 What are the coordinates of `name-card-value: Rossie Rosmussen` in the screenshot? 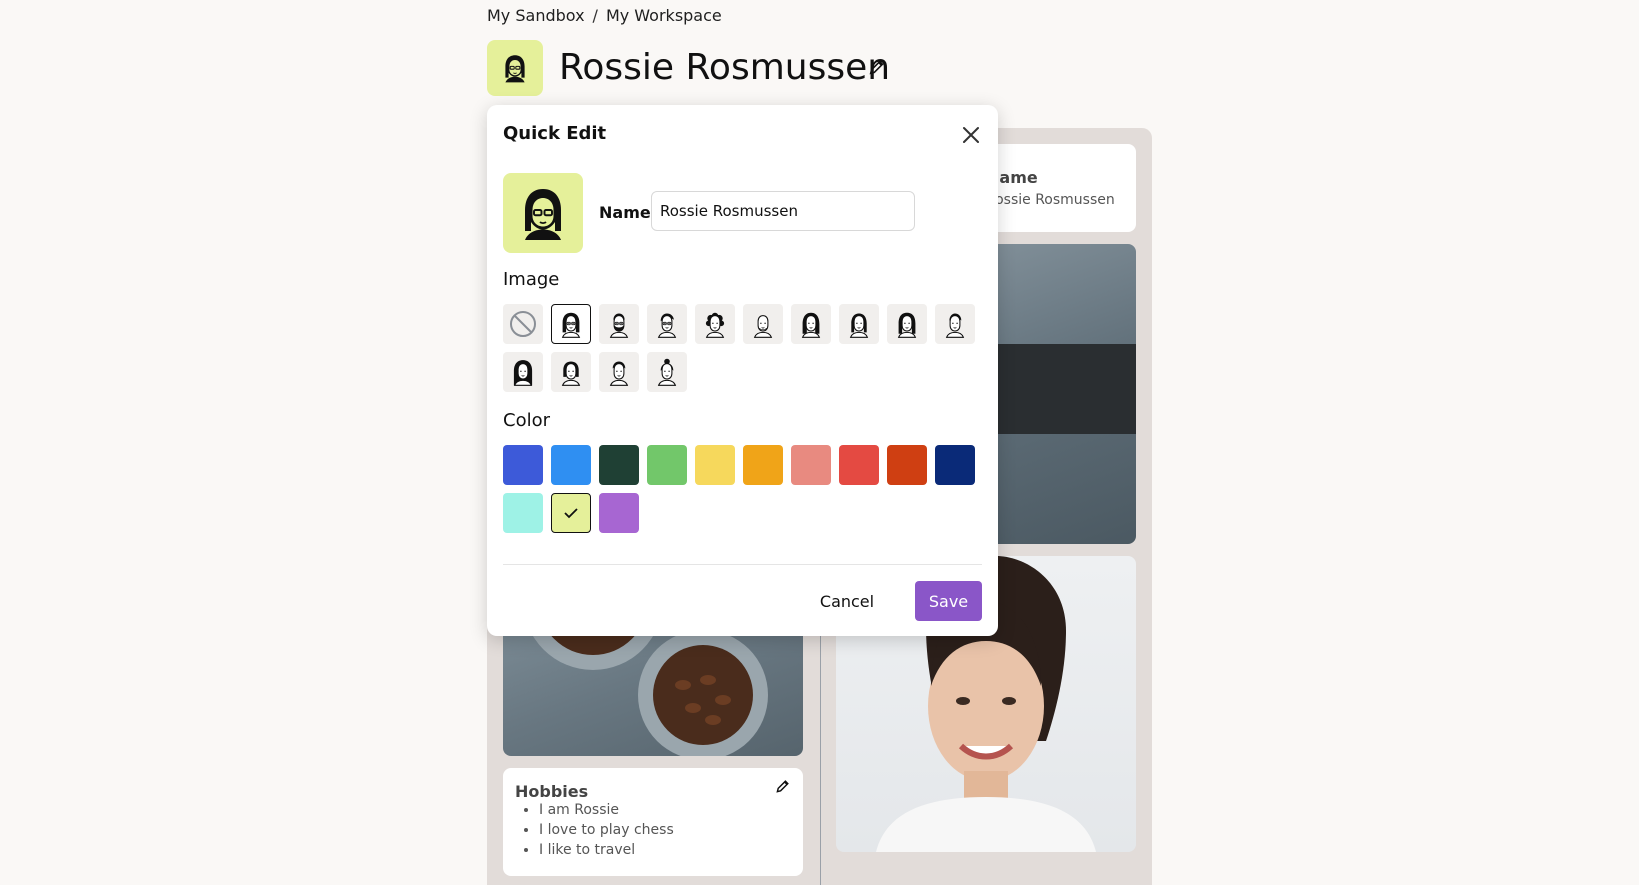 It's located at (1050, 200).